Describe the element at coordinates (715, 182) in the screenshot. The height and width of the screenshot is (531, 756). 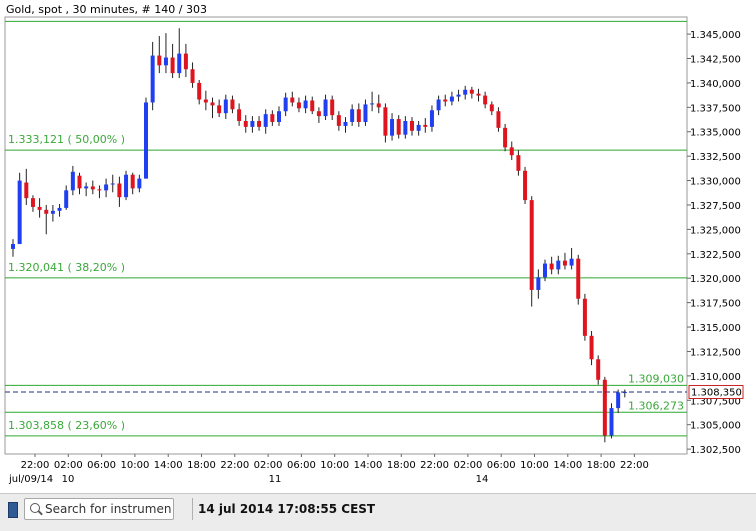
I see `y-tick-label: 1.330,000` at that location.